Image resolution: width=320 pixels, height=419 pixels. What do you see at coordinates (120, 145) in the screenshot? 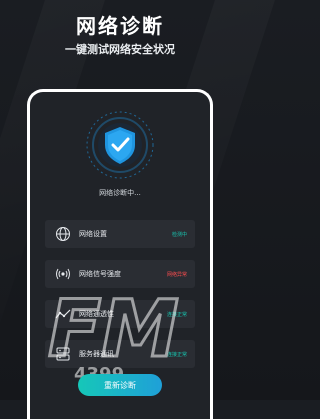
I see `shield-icon` at bounding box center [120, 145].